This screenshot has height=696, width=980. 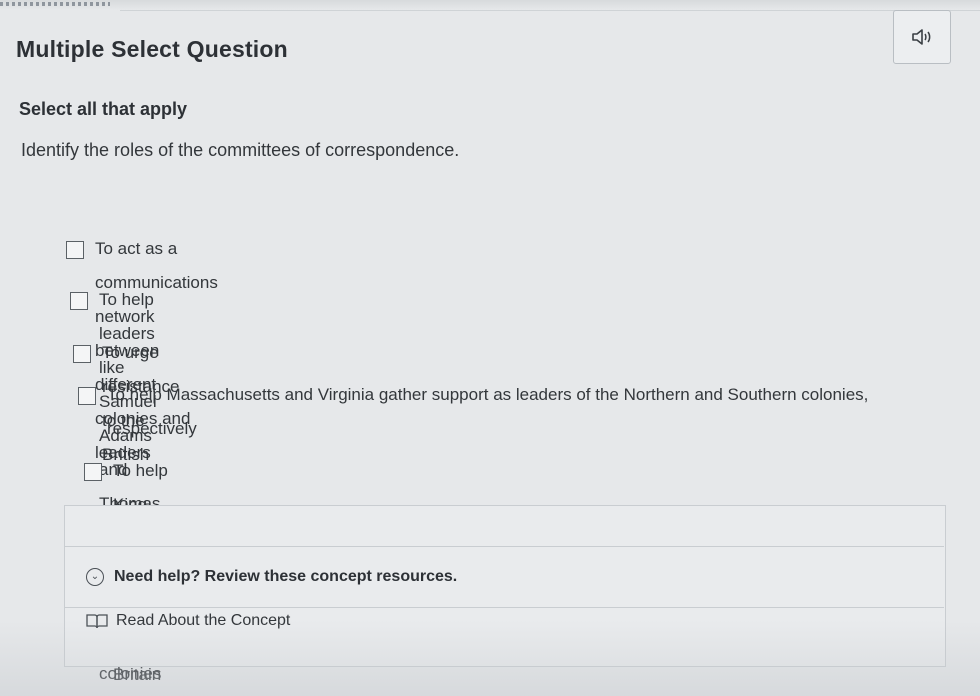 I want to click on top-divider, so click(x=550, y=10).